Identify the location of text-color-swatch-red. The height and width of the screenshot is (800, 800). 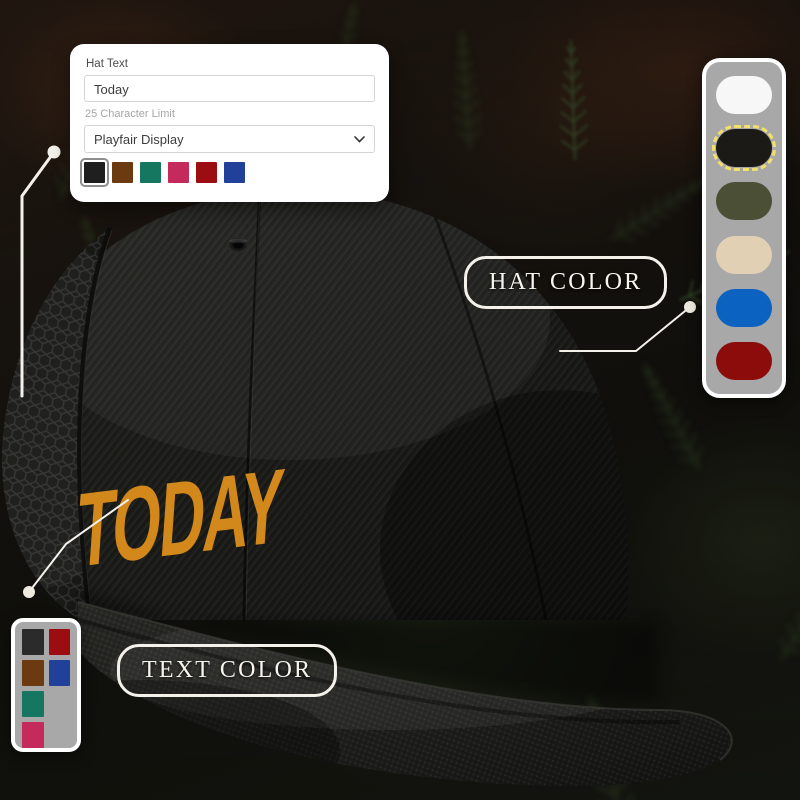
(206, 172).